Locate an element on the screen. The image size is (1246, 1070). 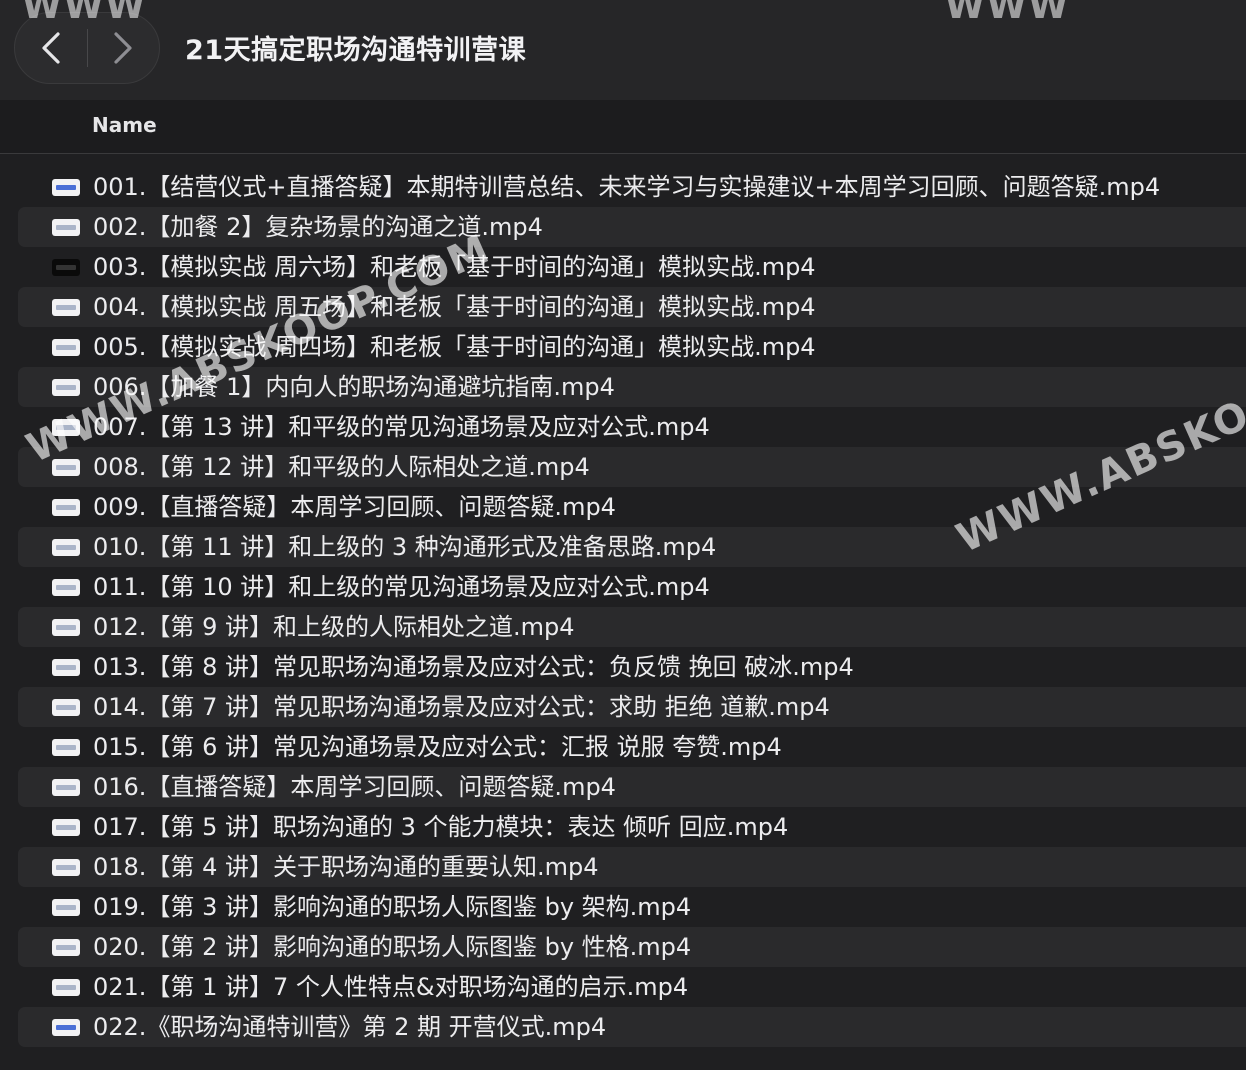
file-name: 007.【第 13 讲】和平级的常见沟通场景及应对公式.mp4 is located at coordinates (401, 427).